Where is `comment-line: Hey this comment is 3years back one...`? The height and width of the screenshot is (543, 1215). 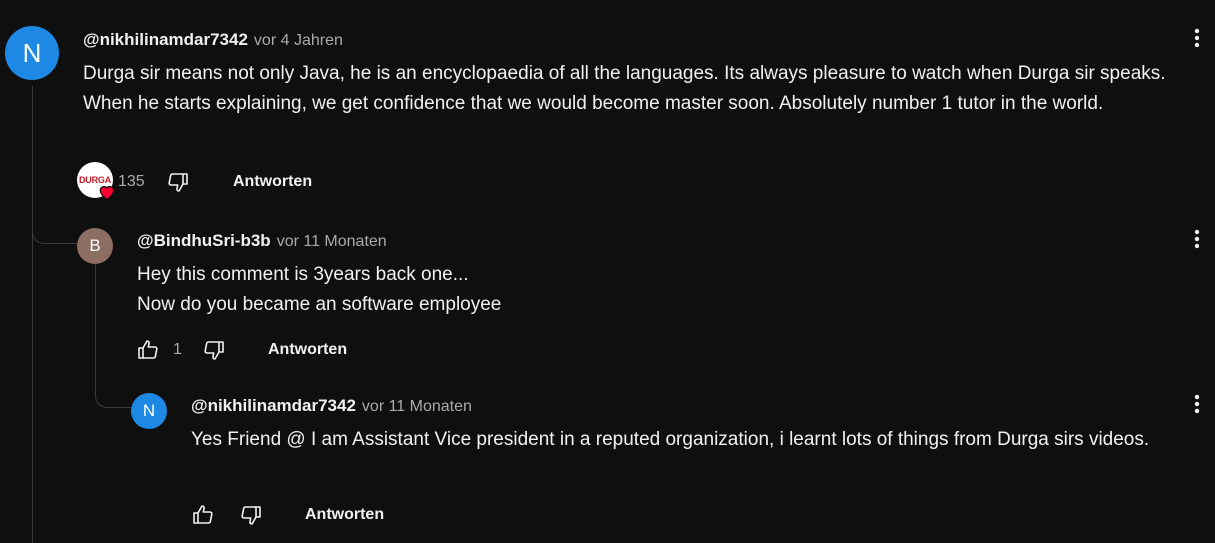
comment-line: Hey this comment is 3years back one... is located at coordinates (303, 274).